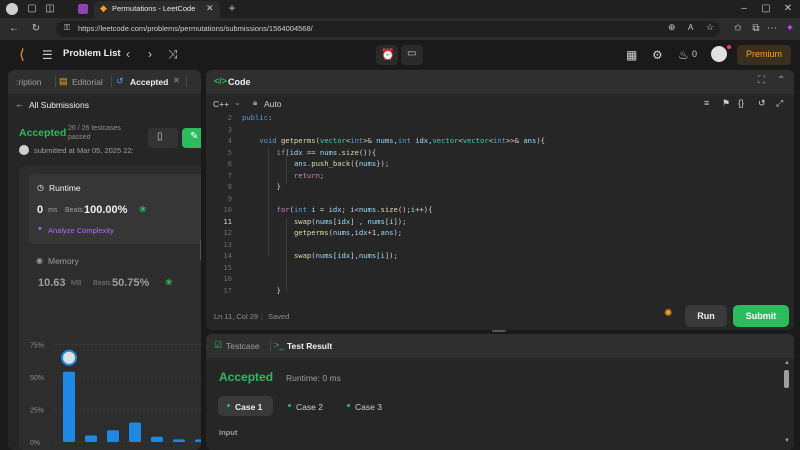  I want to click on close-window-icon: ✕, so click(788, 9).